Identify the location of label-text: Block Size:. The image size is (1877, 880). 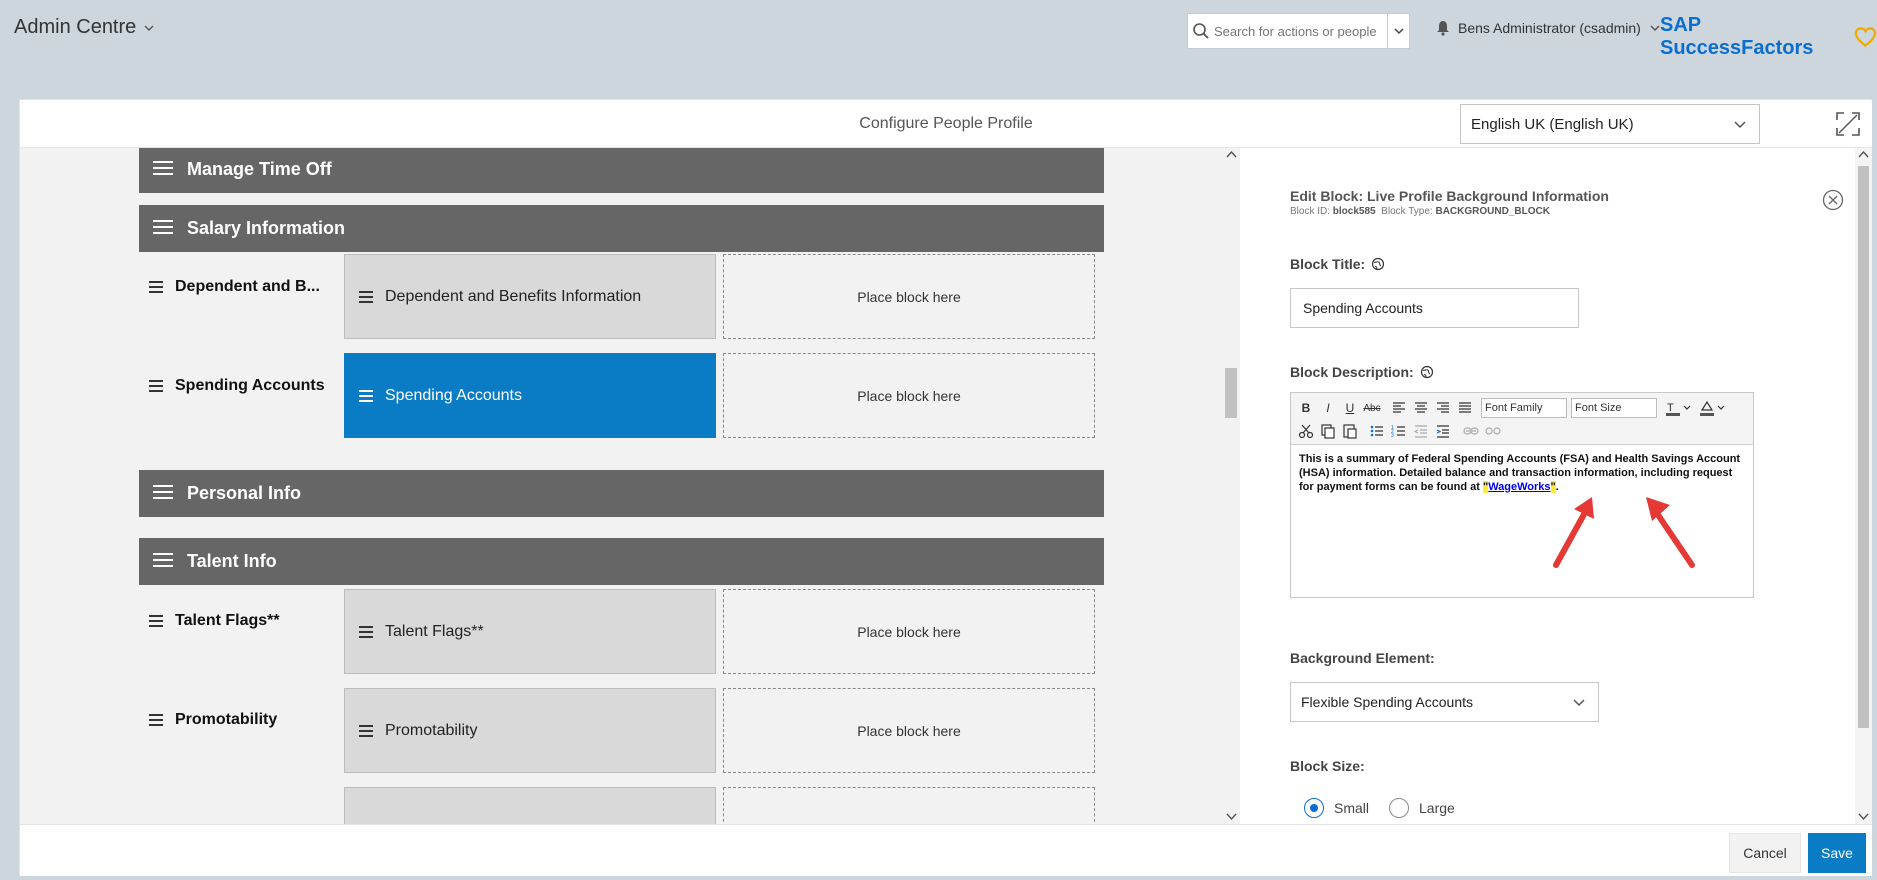
(1327, 766).